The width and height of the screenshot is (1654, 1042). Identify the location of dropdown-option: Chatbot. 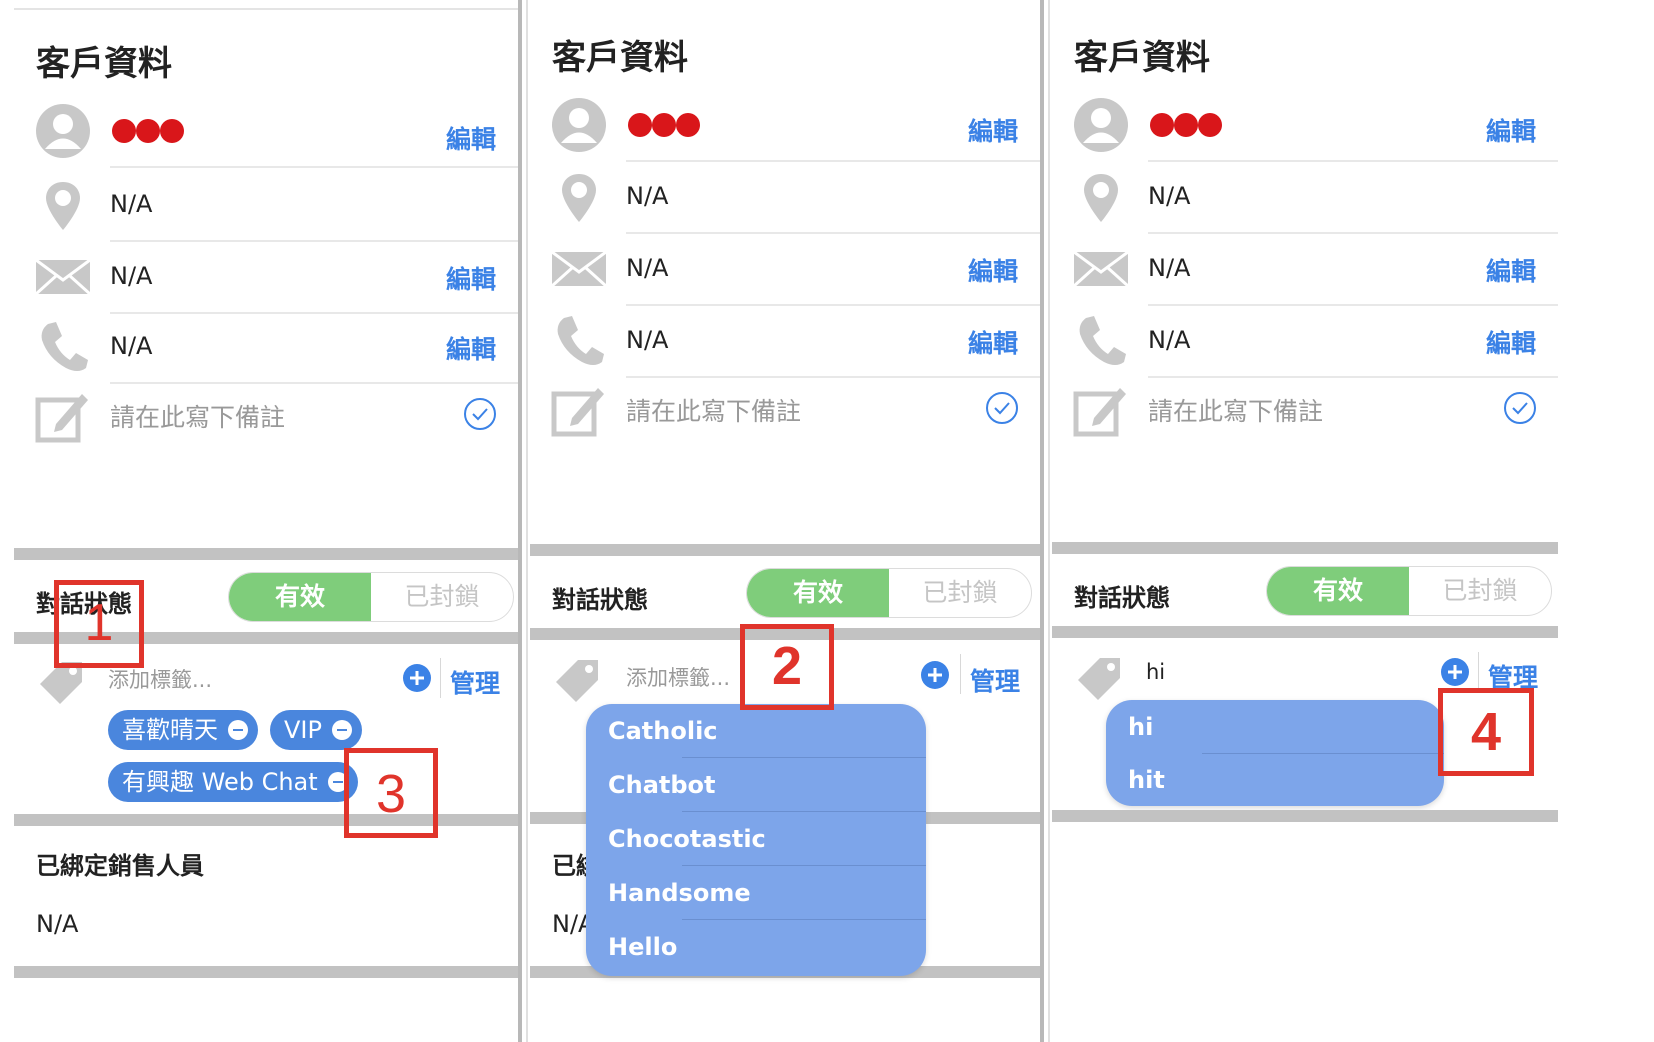
(756, 785).